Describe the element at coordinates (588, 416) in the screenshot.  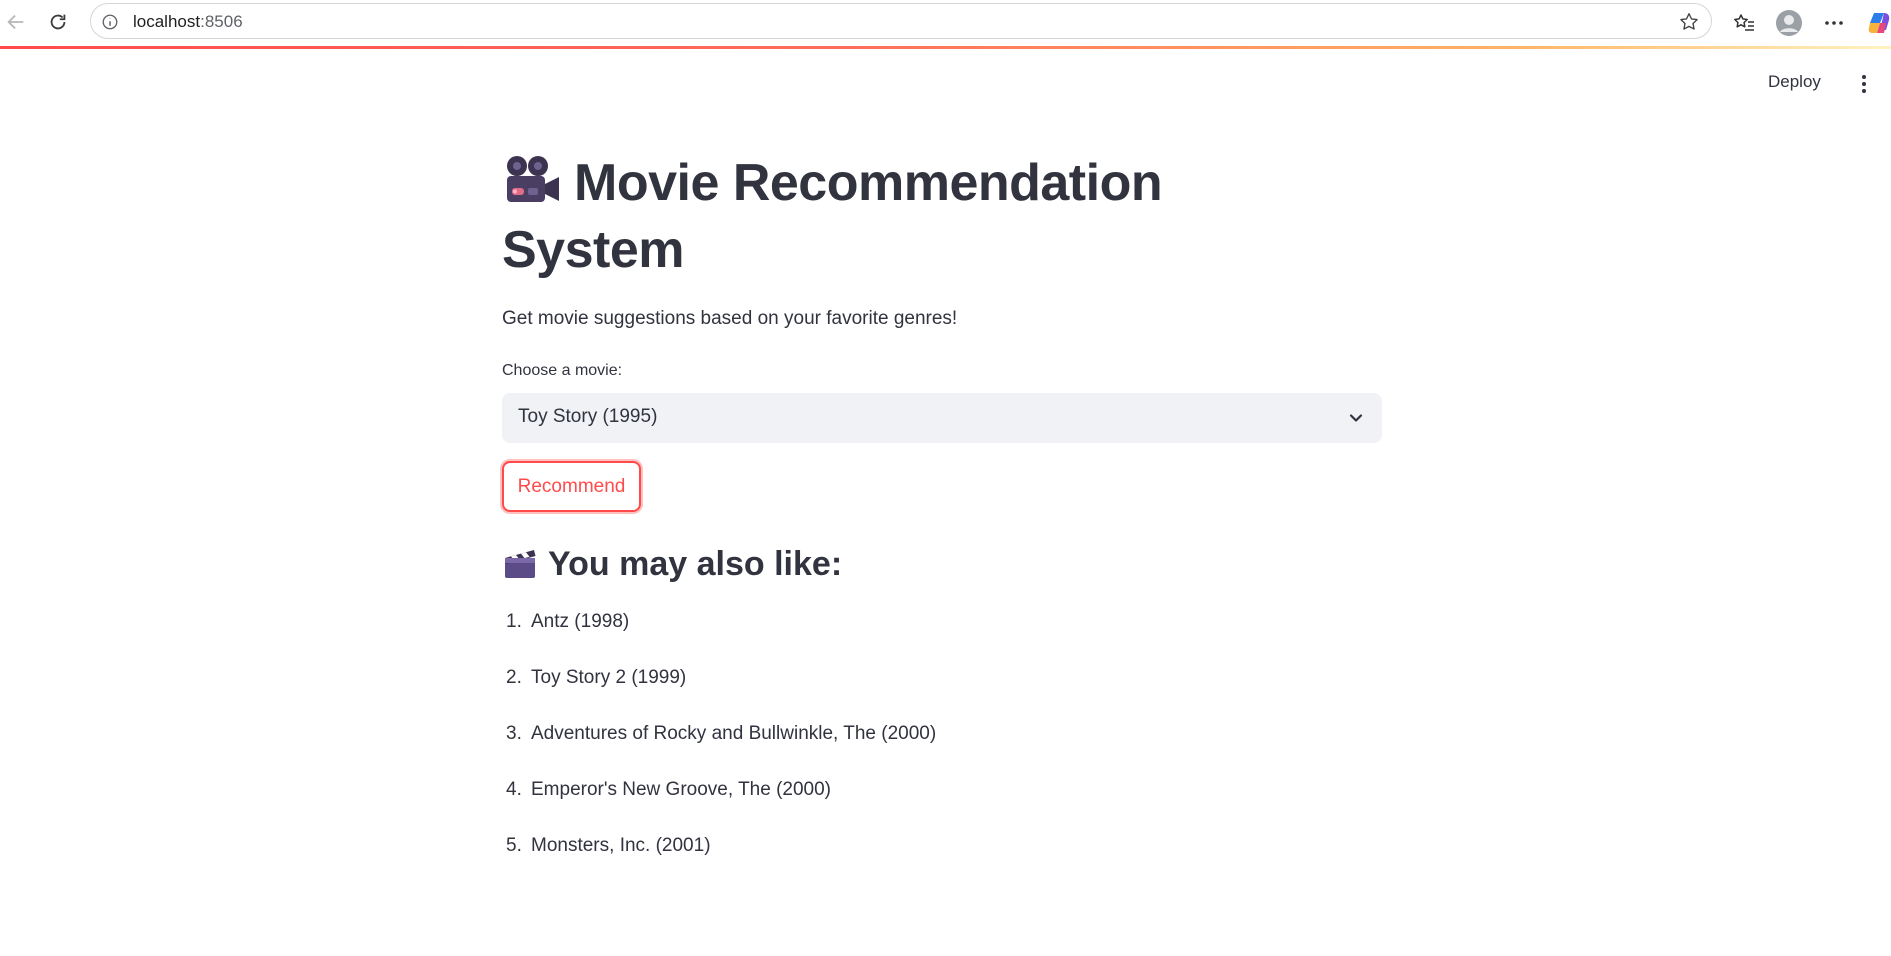
I see `movie-select-value: Toy Story (1995)` at that location.